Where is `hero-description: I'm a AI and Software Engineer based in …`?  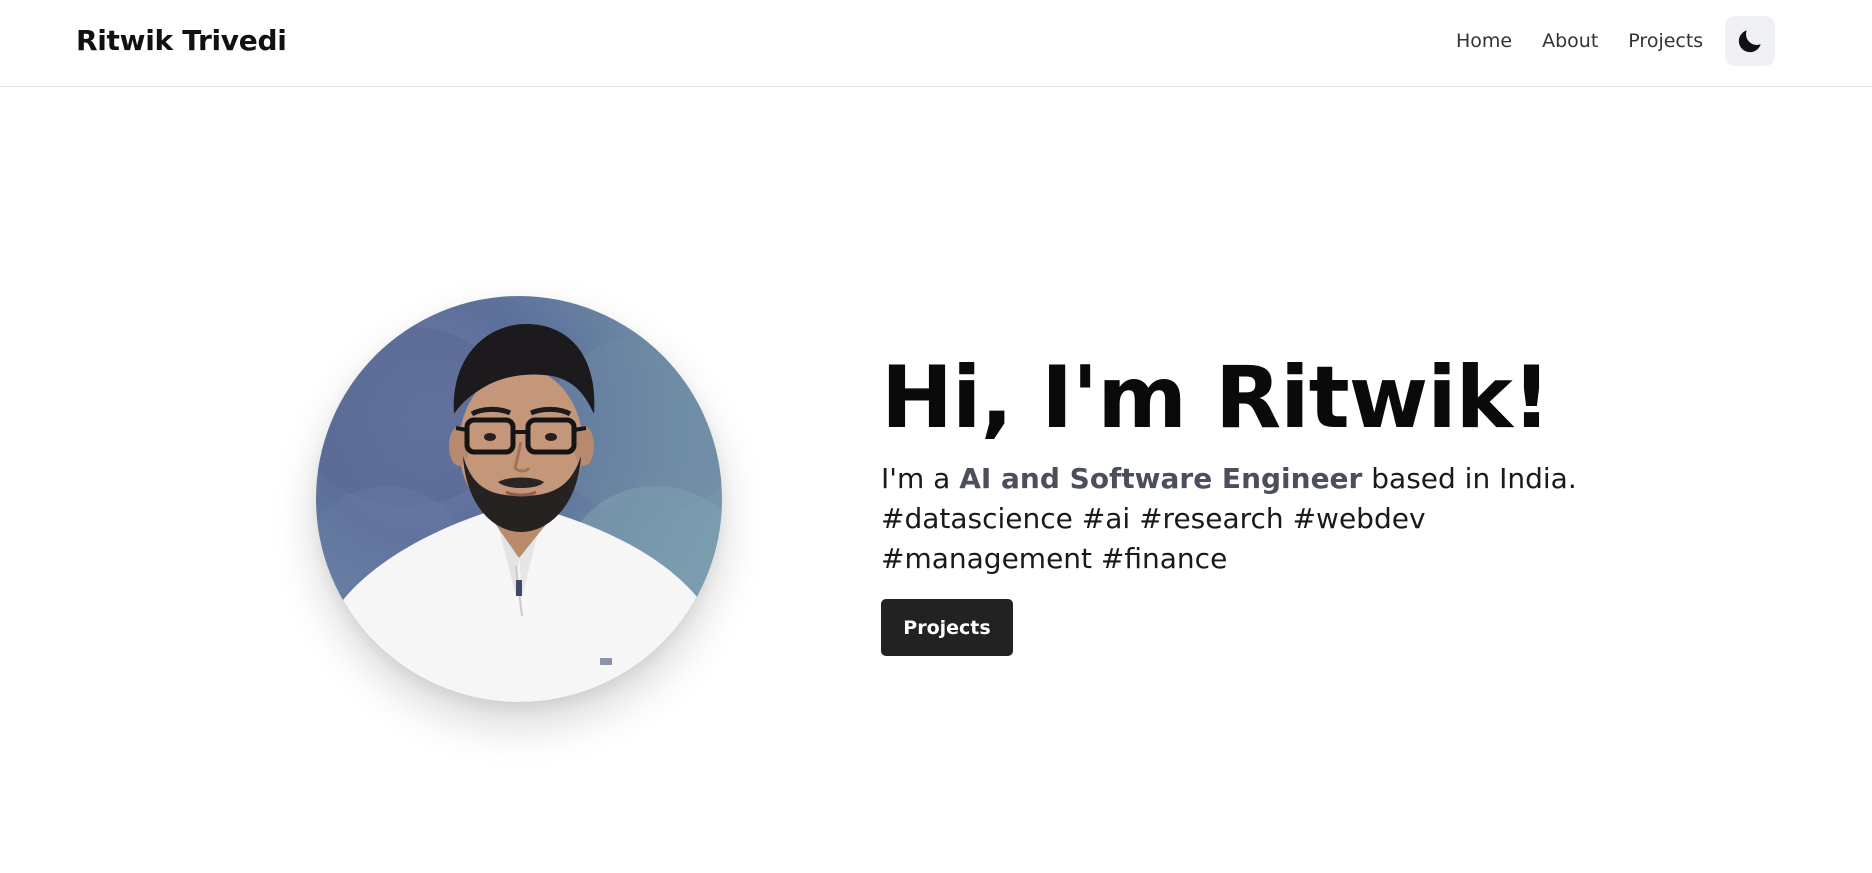
hero-description: I'm a AI and Software Engineer based in … is located at coordinates (1231, 519).